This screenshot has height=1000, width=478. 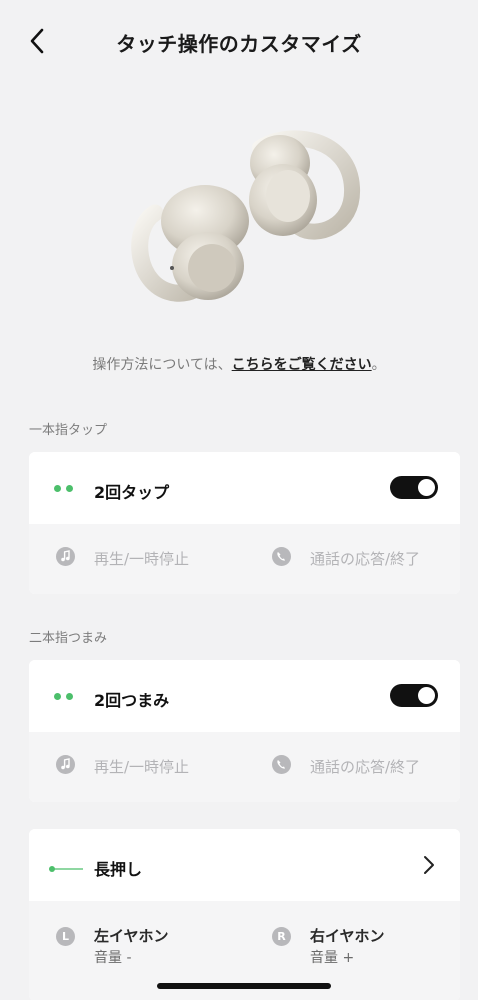 I want to click on right-badge-icon: R, so click(x=281, y=936).